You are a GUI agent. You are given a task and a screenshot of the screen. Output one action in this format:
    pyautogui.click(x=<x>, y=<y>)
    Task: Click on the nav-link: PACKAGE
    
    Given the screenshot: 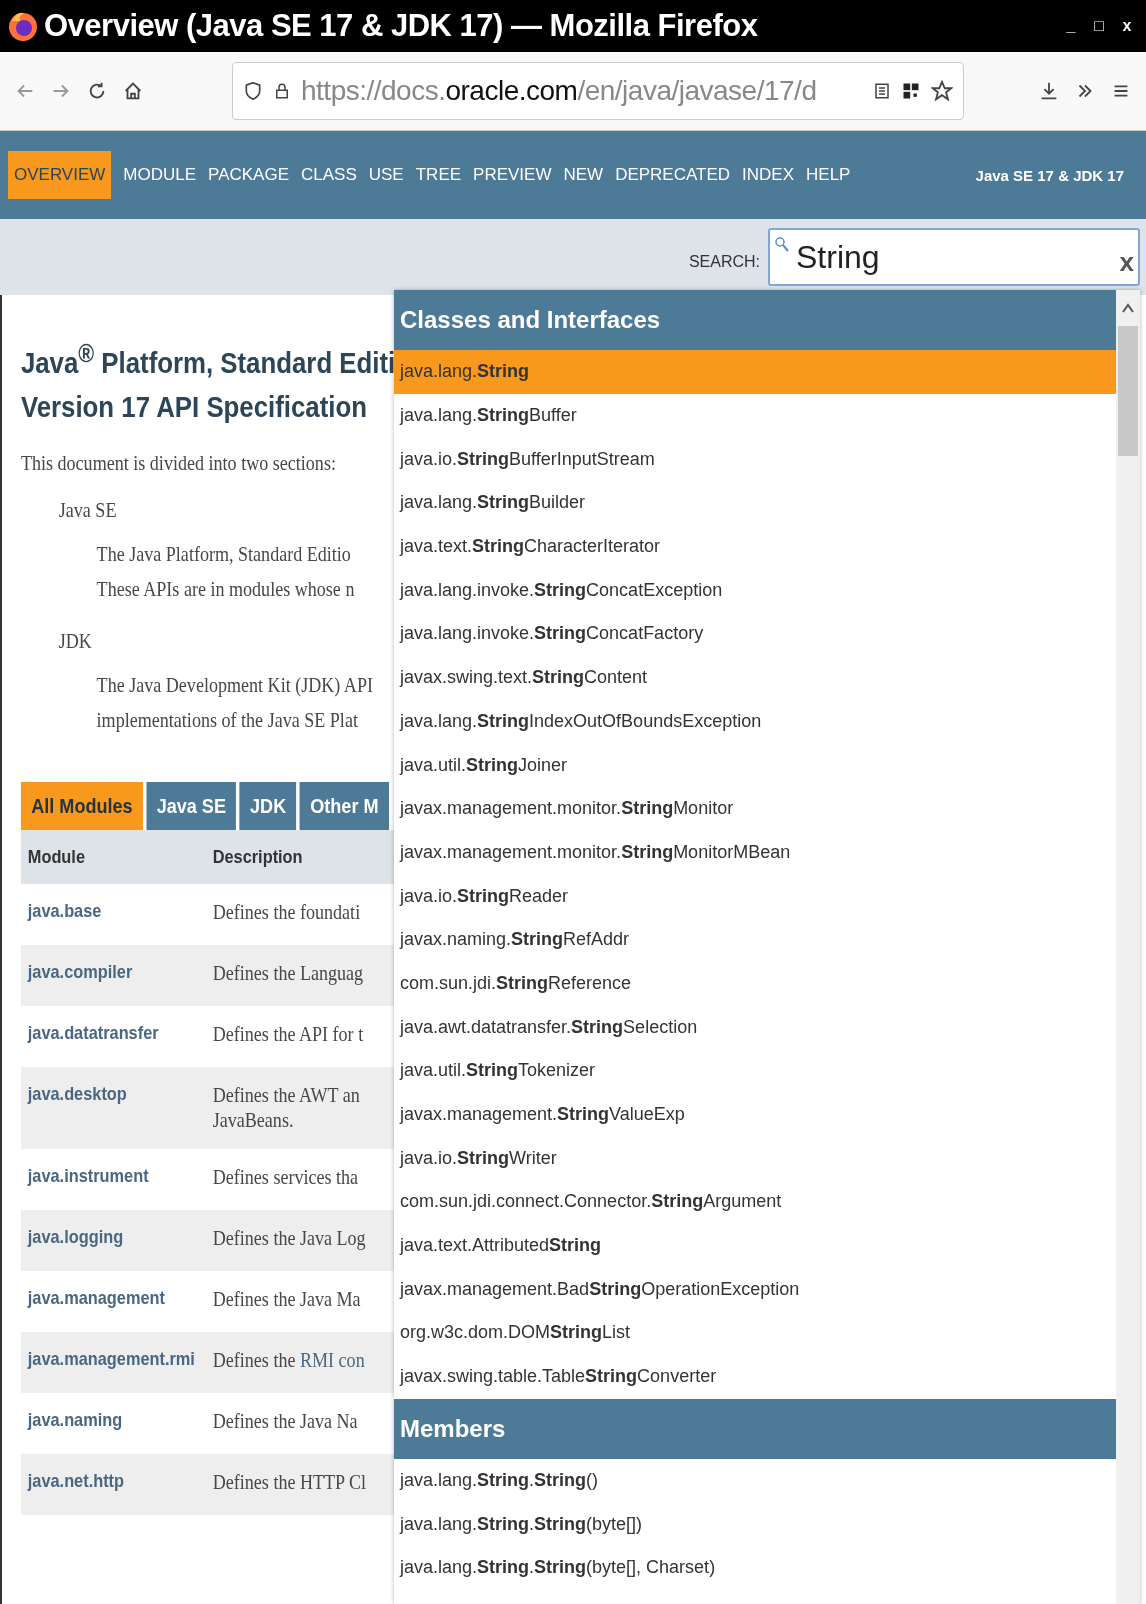 What is the action you would take?
    pyautogui.click(x=248, y=175)
    